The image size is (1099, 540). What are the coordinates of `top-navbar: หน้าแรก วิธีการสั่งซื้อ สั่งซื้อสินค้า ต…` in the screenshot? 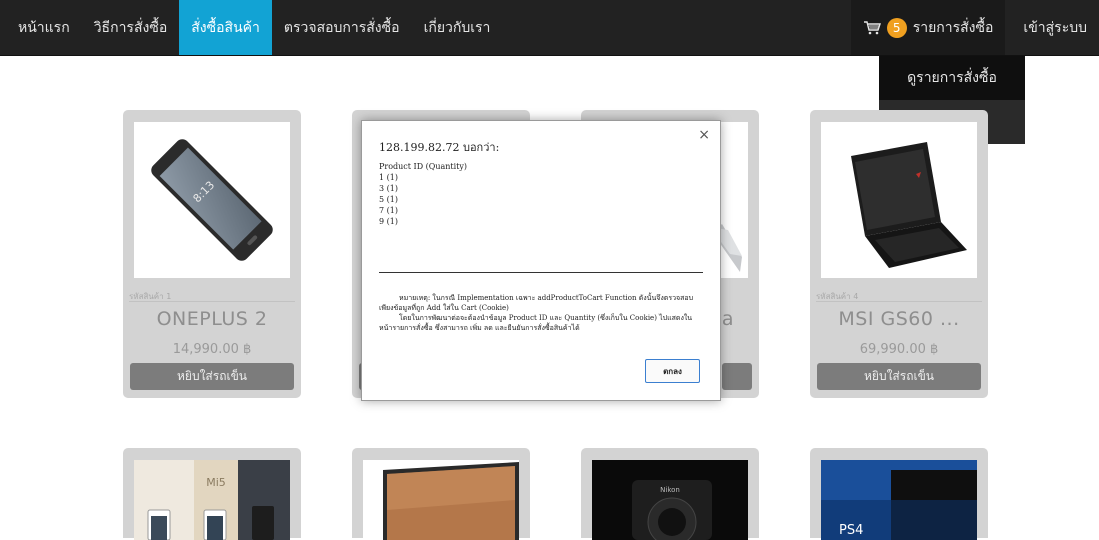 It's located at (549, 28).